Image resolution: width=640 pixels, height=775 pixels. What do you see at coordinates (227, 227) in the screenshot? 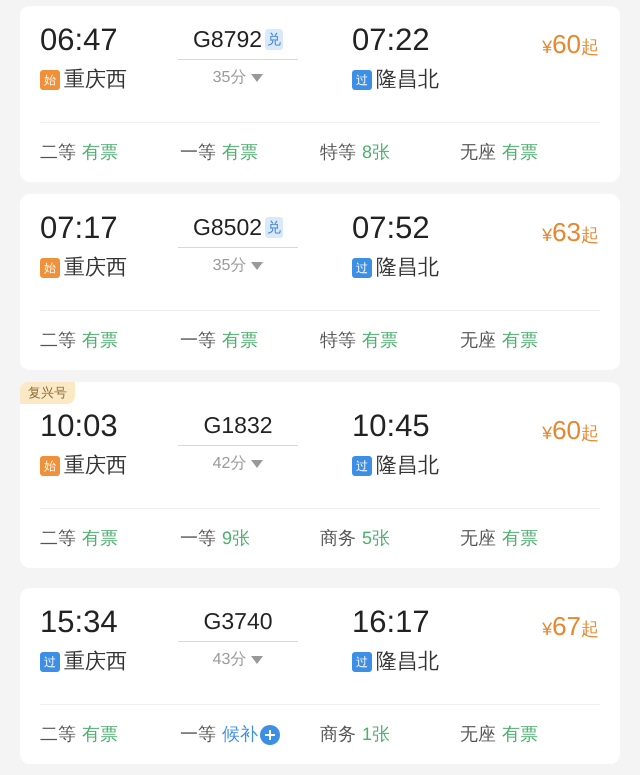
I see `train-number: G8502` at bounding box center [227, 227].